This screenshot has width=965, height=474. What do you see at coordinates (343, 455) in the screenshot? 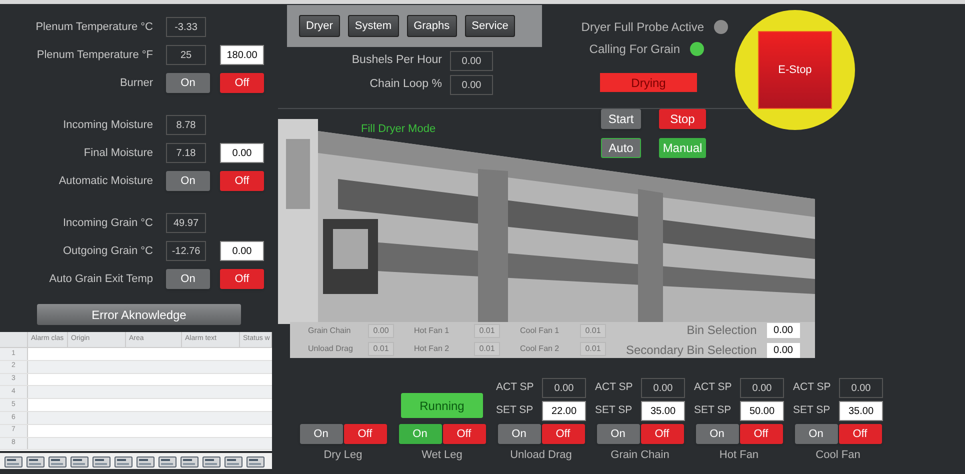
I see `motor-label: Dry Leg` at bounding box center [343, 455].